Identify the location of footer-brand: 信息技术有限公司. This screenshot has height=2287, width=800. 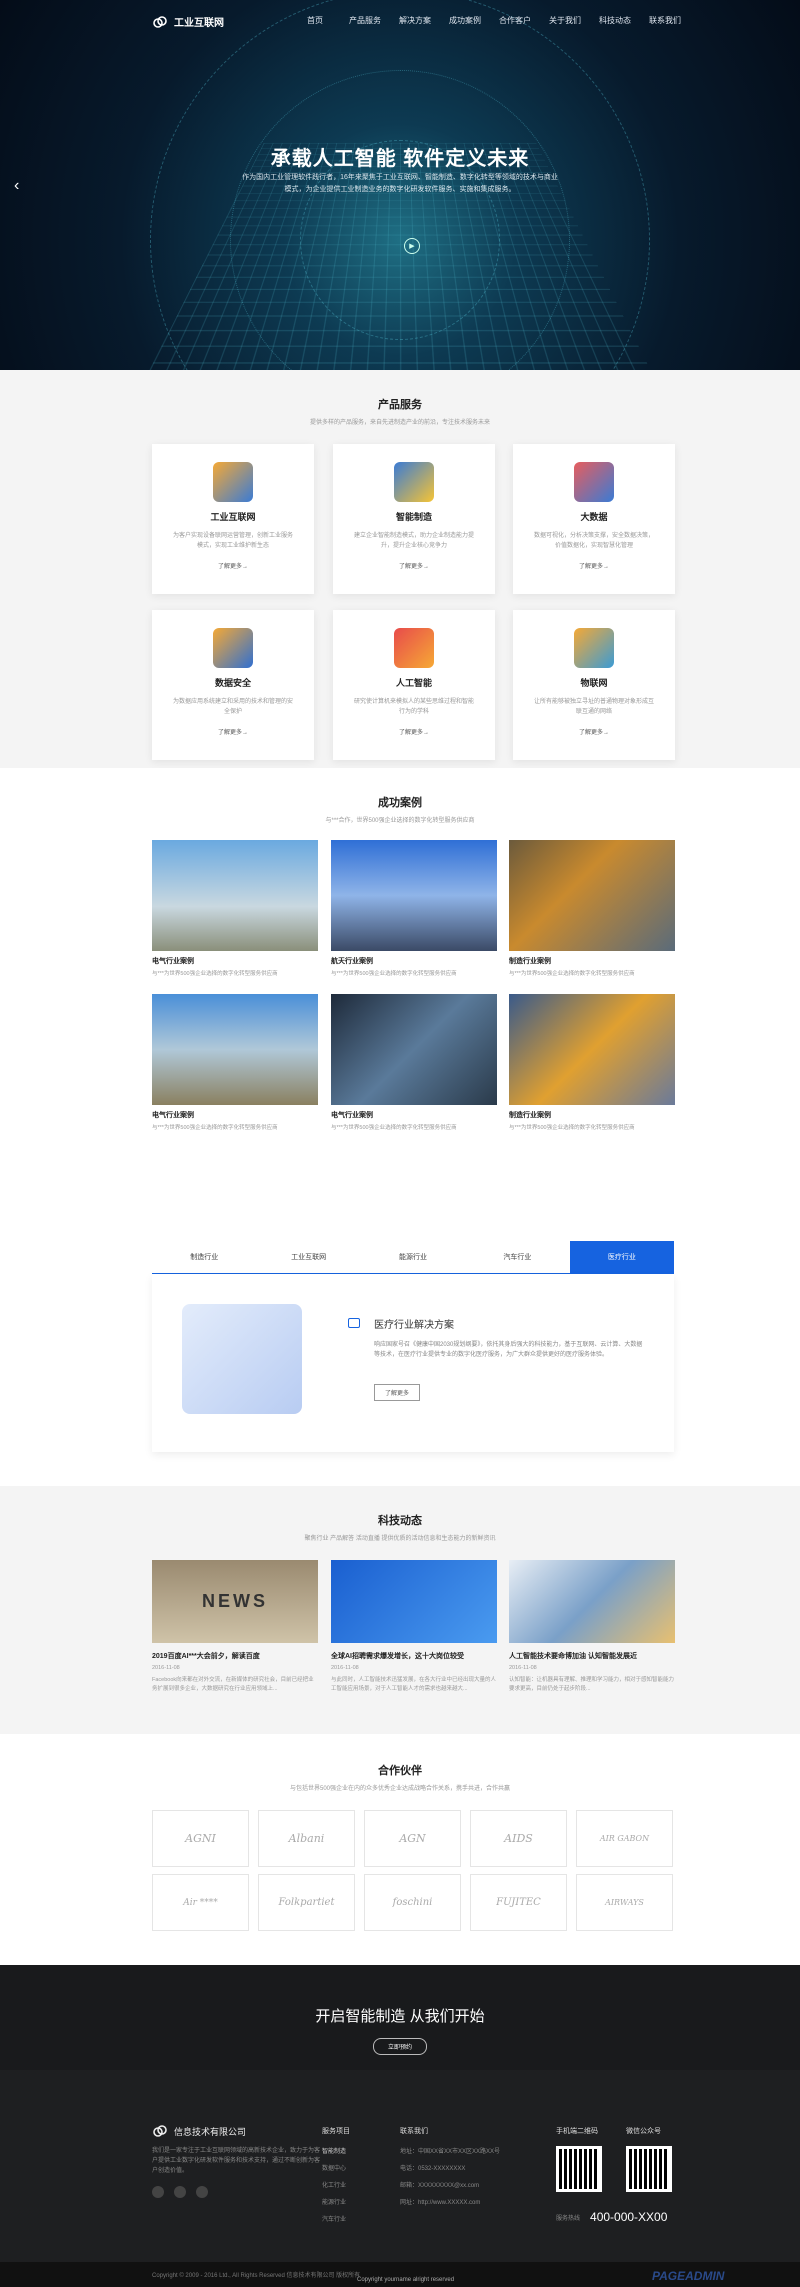
(237, 2131).